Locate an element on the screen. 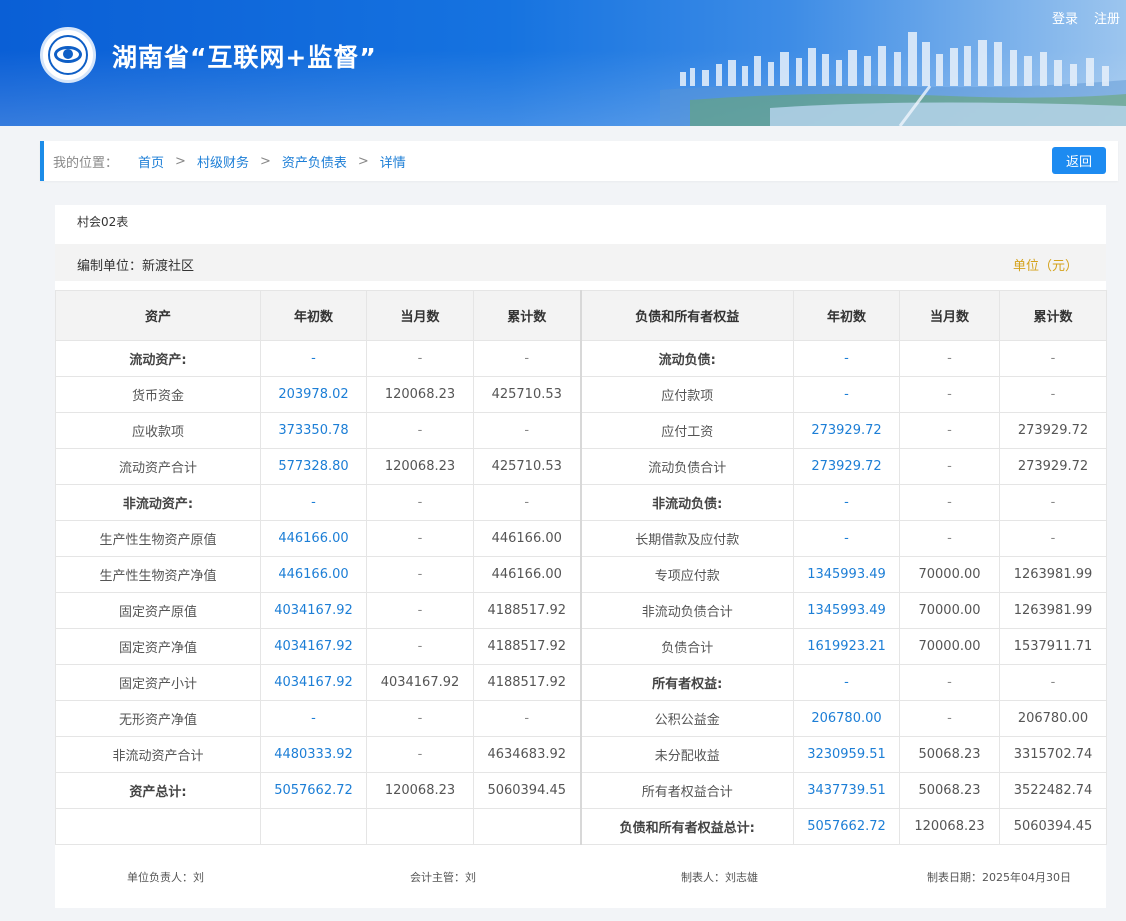 The image size is (1126, 921). account-name-cell: 应付款项 is located at coordinates (687, 394).